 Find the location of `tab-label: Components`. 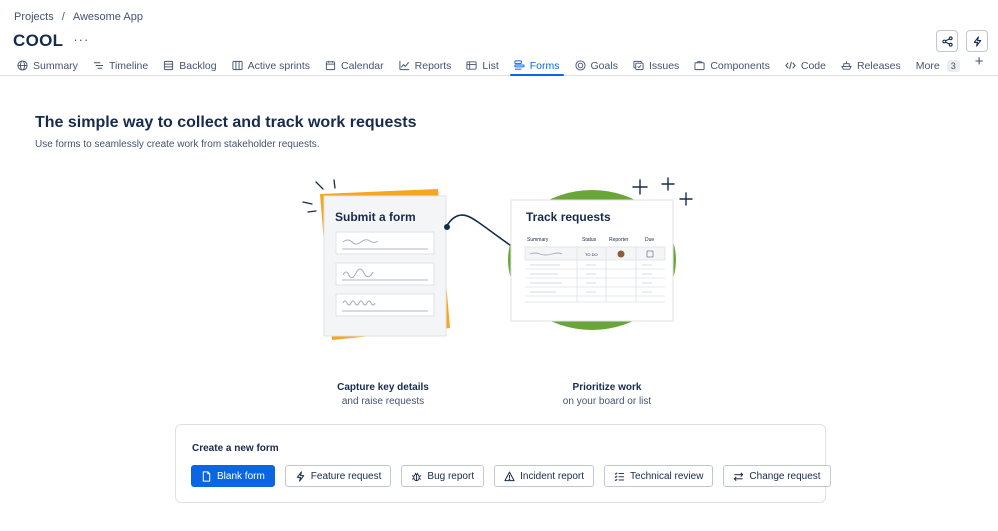

tab-label: Components is located at coordinates (740, 65).